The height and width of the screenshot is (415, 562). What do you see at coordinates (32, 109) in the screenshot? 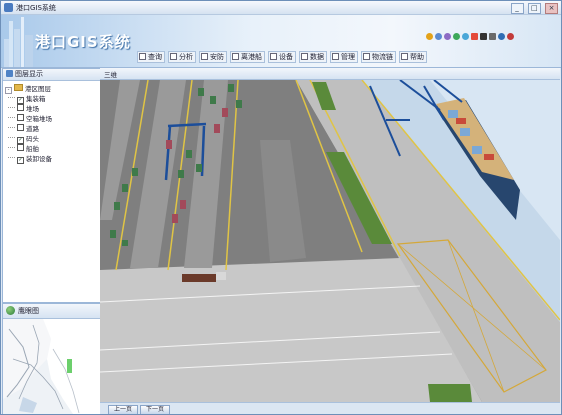
I see `layer-label: 堆场` at bounding box center [32, 109].